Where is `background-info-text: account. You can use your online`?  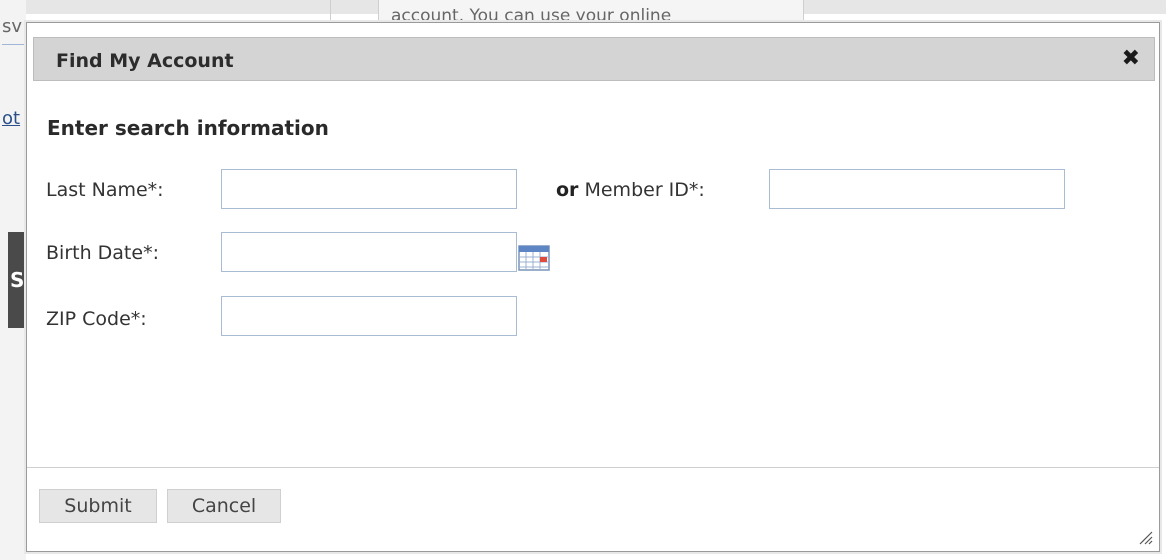 background-info-text: account. You can use your online is located at coordinates (531, 14).